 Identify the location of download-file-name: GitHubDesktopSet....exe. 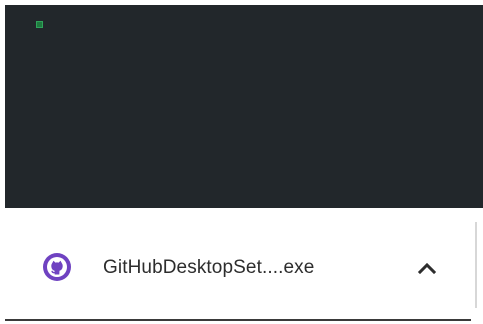
(208, 268).